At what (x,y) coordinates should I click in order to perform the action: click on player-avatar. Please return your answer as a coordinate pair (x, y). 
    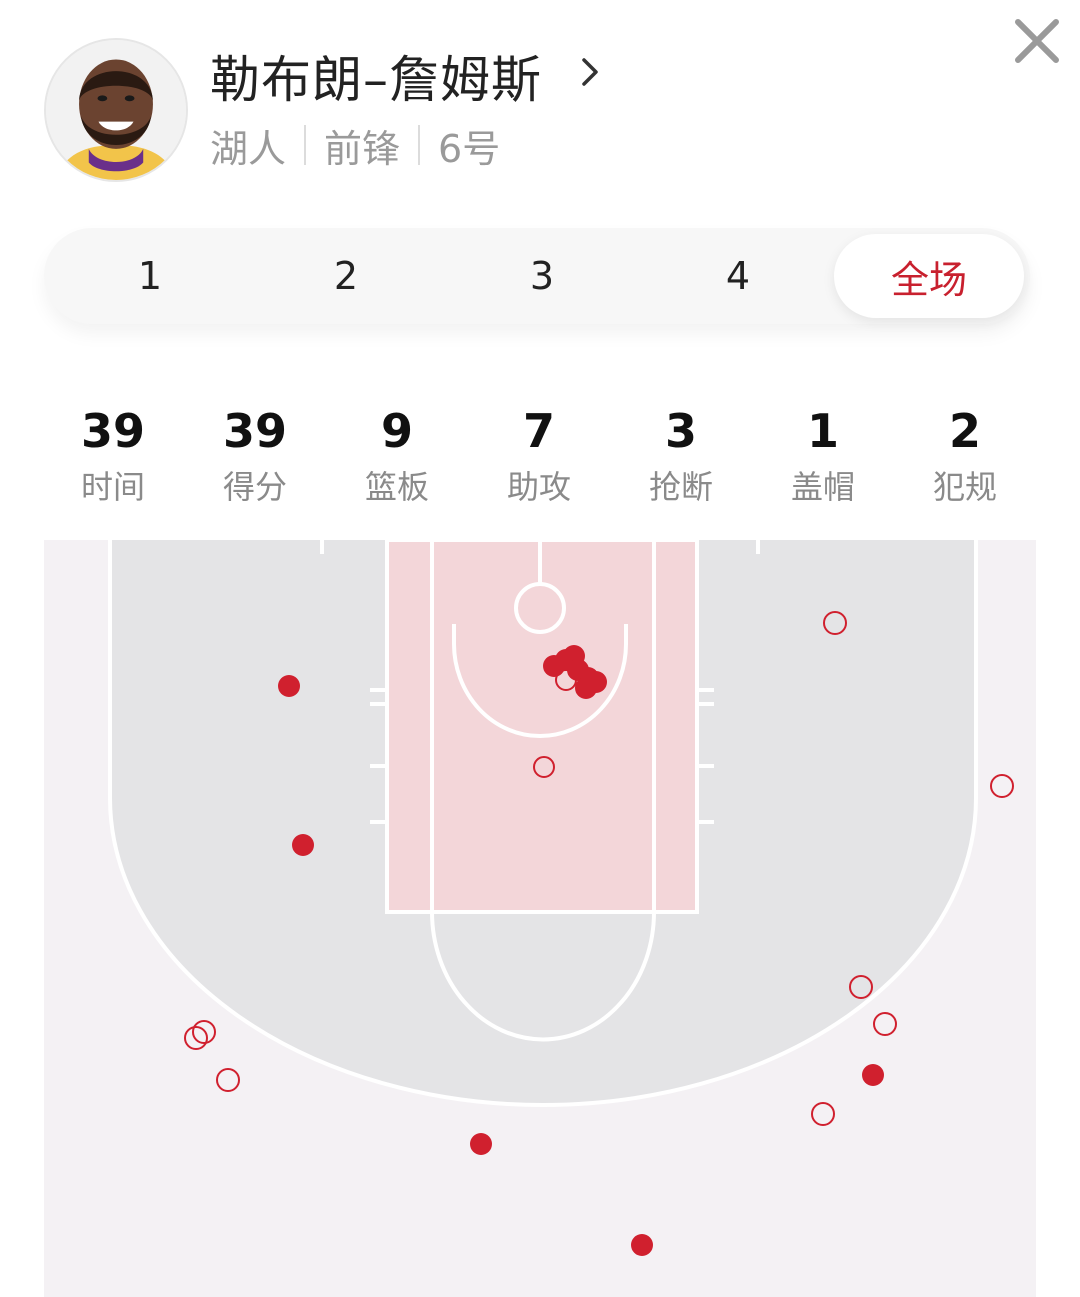
    Looking at the image, I should click on (116, 110).